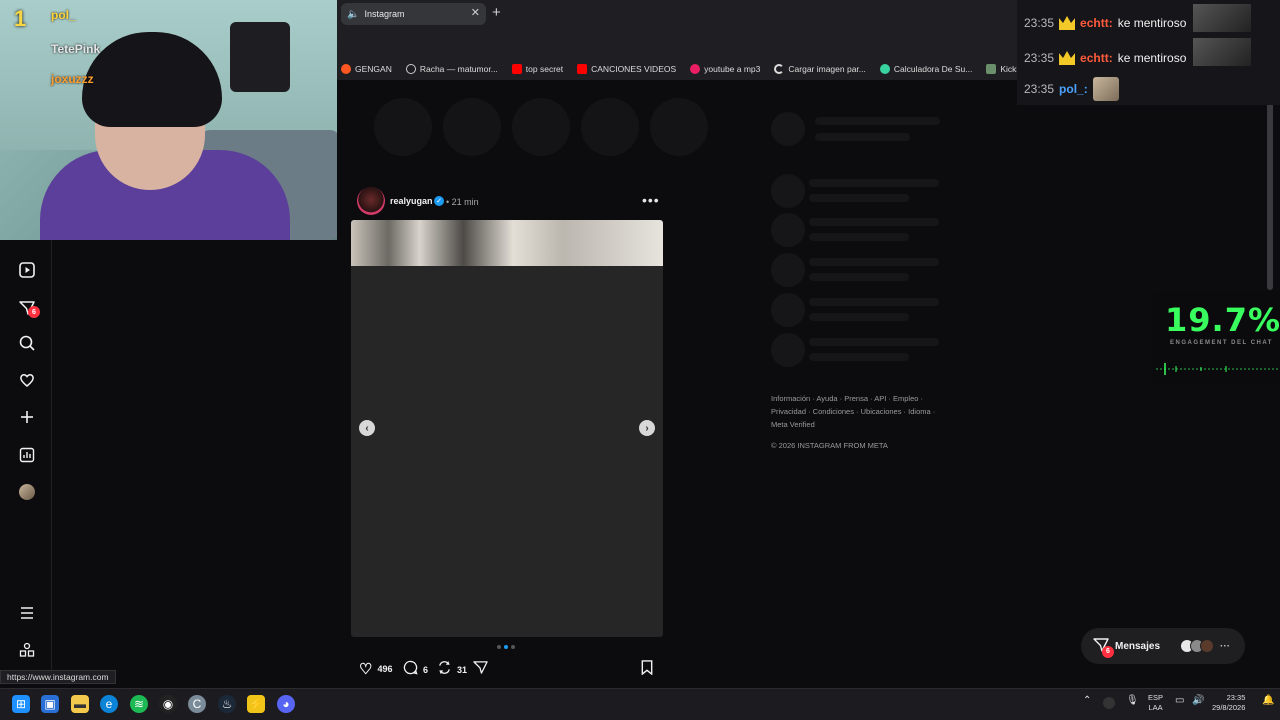  I want to click on bookmark-gengan: GENGAN, so click(366, 69).